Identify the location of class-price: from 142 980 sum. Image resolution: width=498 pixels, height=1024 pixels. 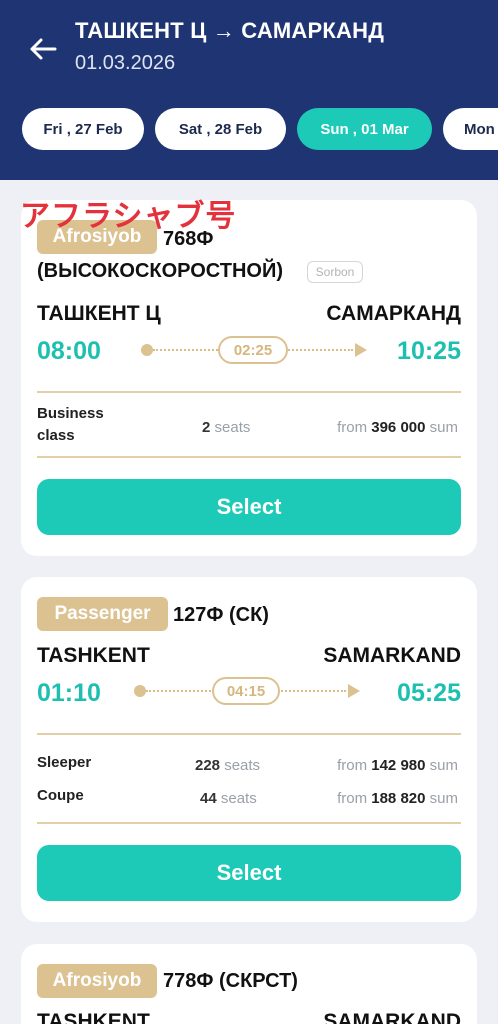
(397, 765).